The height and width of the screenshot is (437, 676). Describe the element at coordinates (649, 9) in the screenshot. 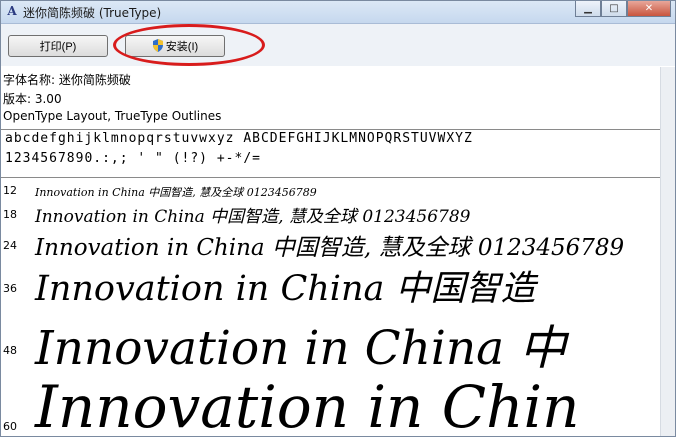

I see `close-button: ✕` at that location.